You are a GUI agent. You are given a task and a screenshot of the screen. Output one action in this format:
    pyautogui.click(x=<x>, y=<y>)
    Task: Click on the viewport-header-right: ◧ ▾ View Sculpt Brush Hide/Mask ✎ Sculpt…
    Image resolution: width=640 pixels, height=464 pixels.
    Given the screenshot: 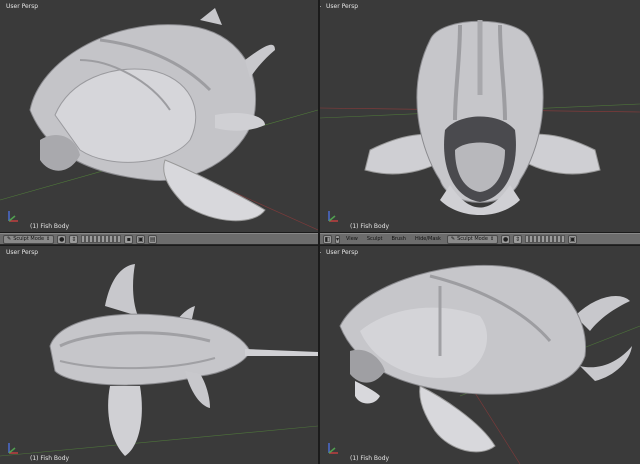 What is the action you would take?
    pyautogui.click(x=480, y=239)
    